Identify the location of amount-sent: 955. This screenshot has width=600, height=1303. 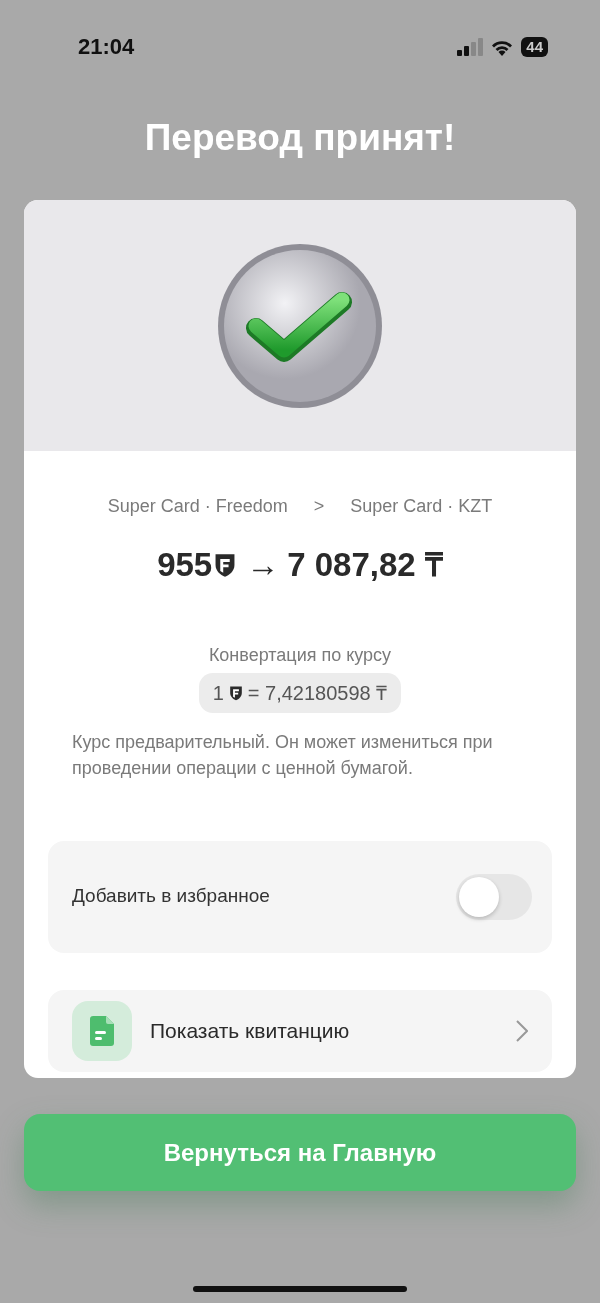
(185, 565).